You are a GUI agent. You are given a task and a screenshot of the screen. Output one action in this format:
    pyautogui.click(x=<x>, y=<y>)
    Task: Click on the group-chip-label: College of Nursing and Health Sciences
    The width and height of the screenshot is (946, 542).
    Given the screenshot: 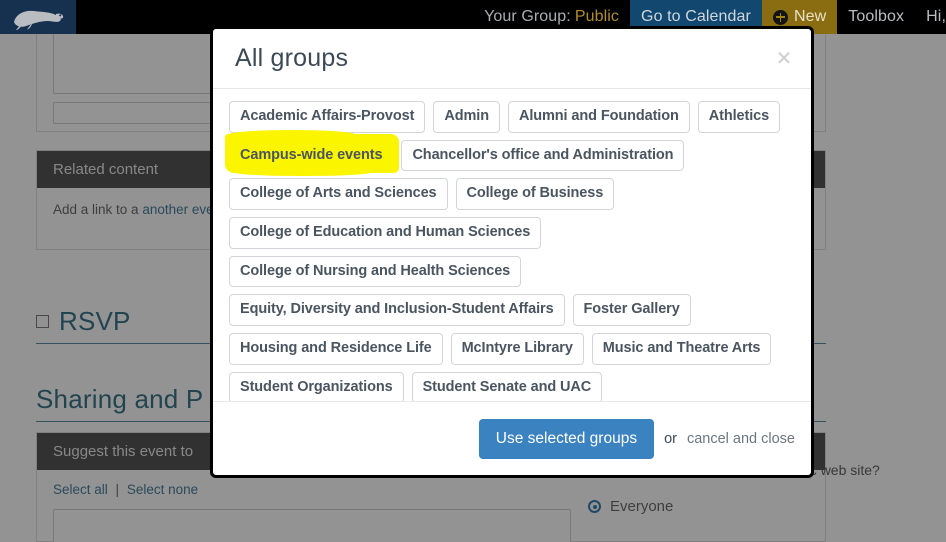 What is the action you would take?
    pyautogui.click(x=375, y=270)
    